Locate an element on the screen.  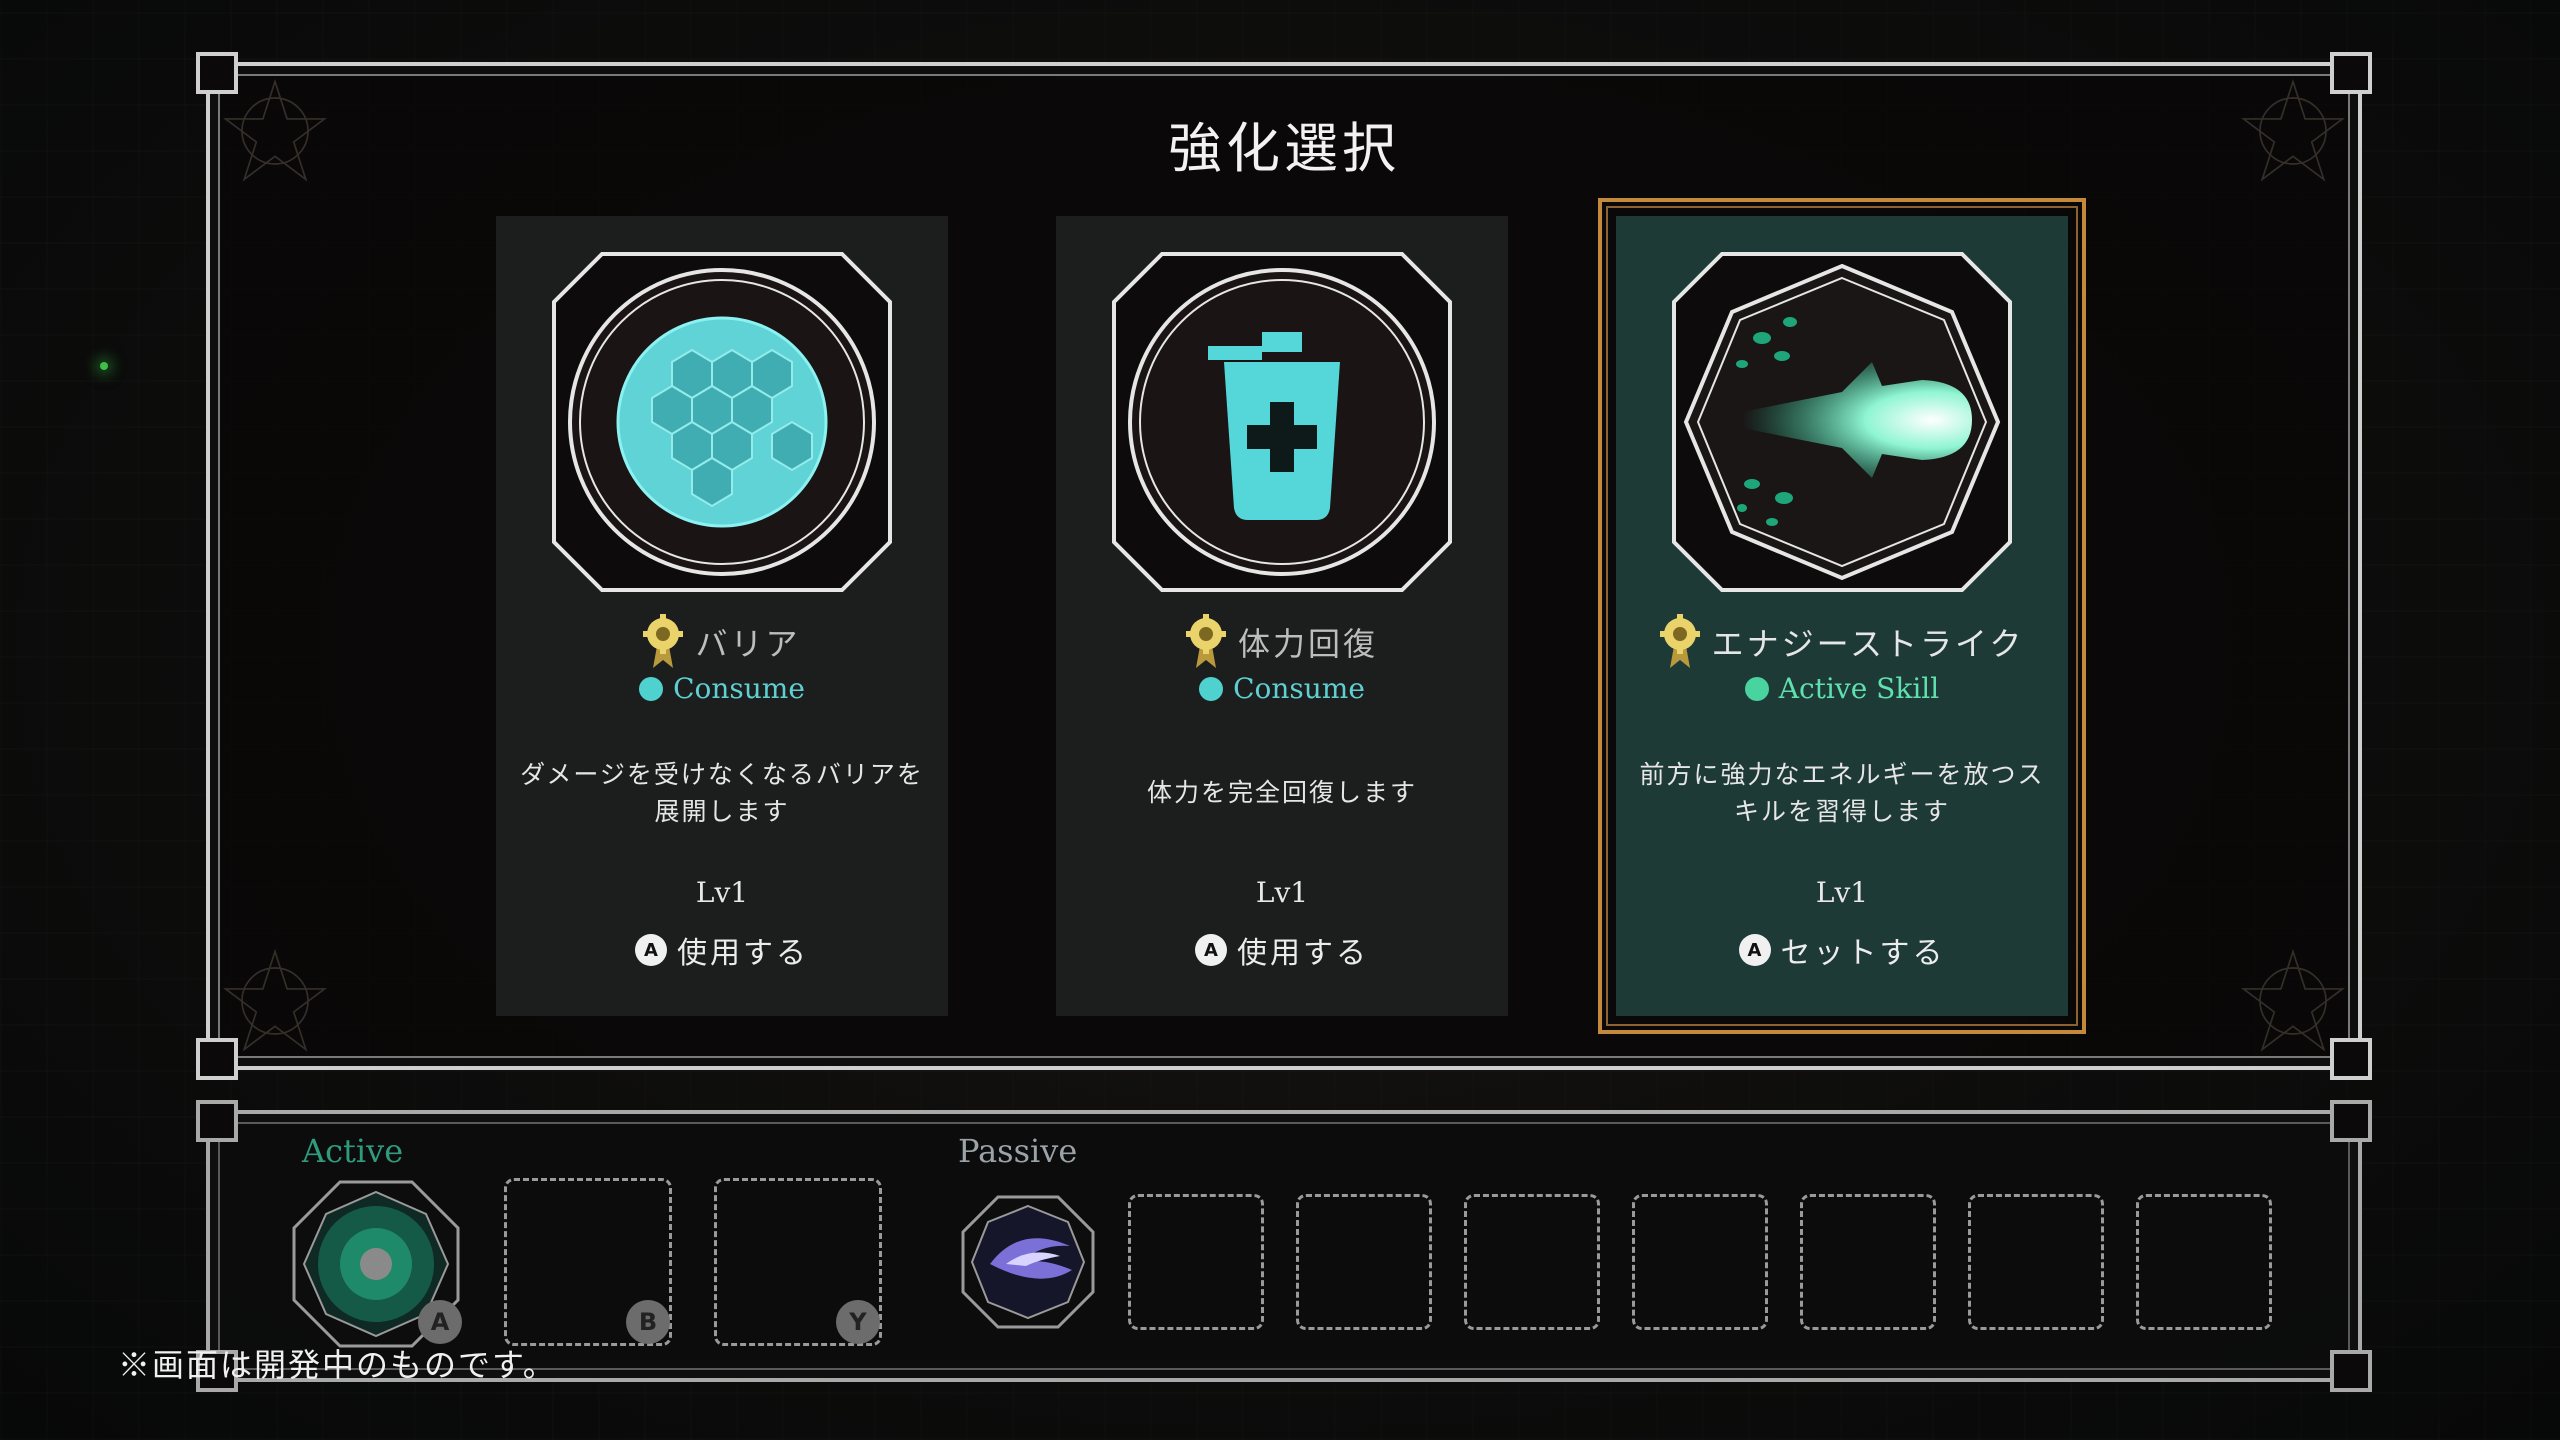
card-name: 体力回復 is located at coordinates (1307, 644).